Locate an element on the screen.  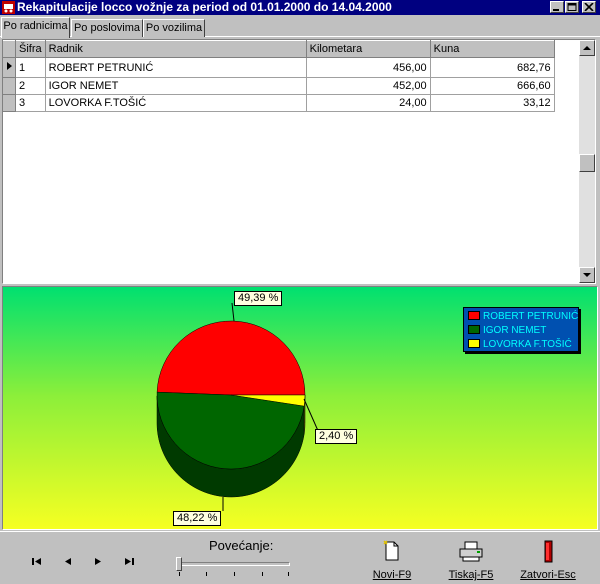
cell-kilometara: 24,00 is located at coordinates (368, 103).